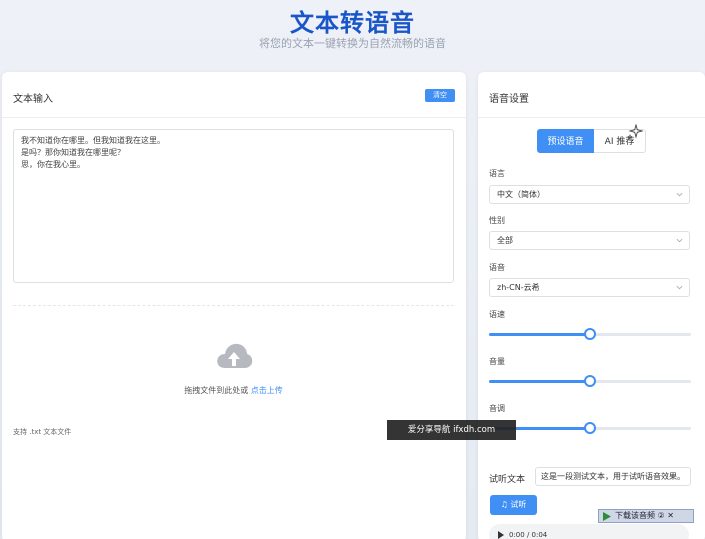  What do you see at coordinates (42, 432) in the screenshot?
I see `upload-hint: 支持 .txt 文本文件` at bounding box center [42, 432].